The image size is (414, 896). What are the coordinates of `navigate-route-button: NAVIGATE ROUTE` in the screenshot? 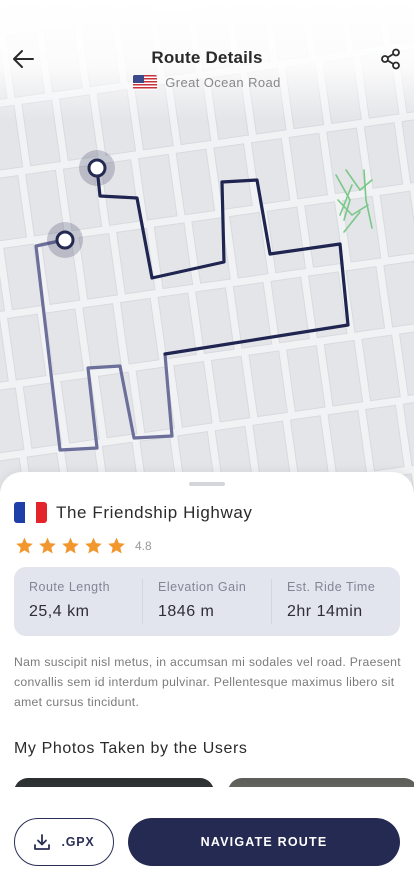 It's located at (264, 842).